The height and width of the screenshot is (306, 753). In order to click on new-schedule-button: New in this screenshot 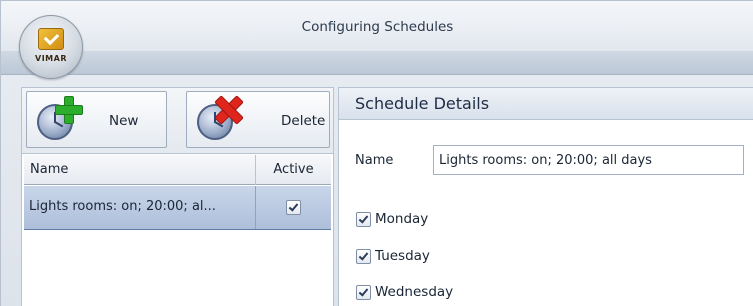, I will do `click(96, 119)`.